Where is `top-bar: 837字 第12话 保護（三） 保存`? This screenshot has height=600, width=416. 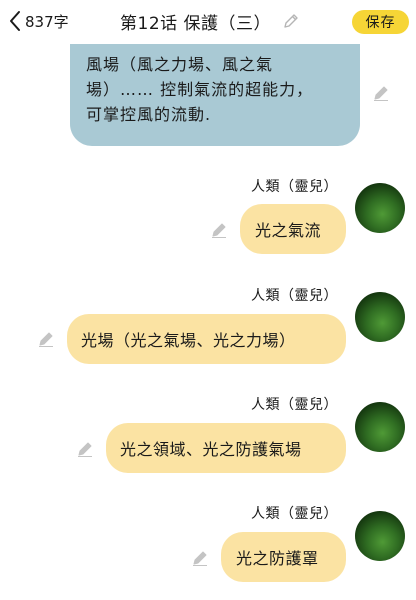 top-bar: 837字 第12话 保護（三） 保存 is located at coordinates (208, 22).